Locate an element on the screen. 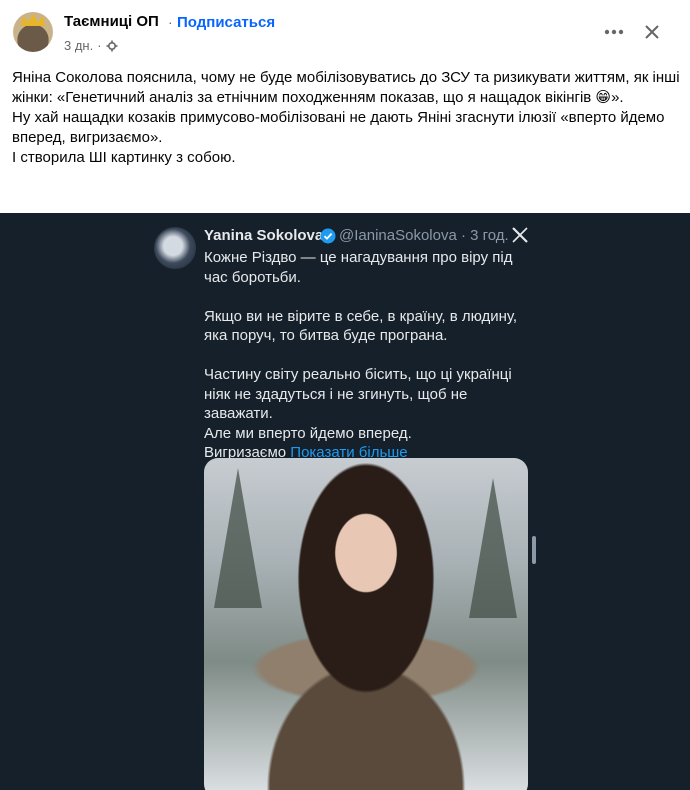 This screenshot has height=790, width=690. more-options-button is located at coordinates (614, 32).